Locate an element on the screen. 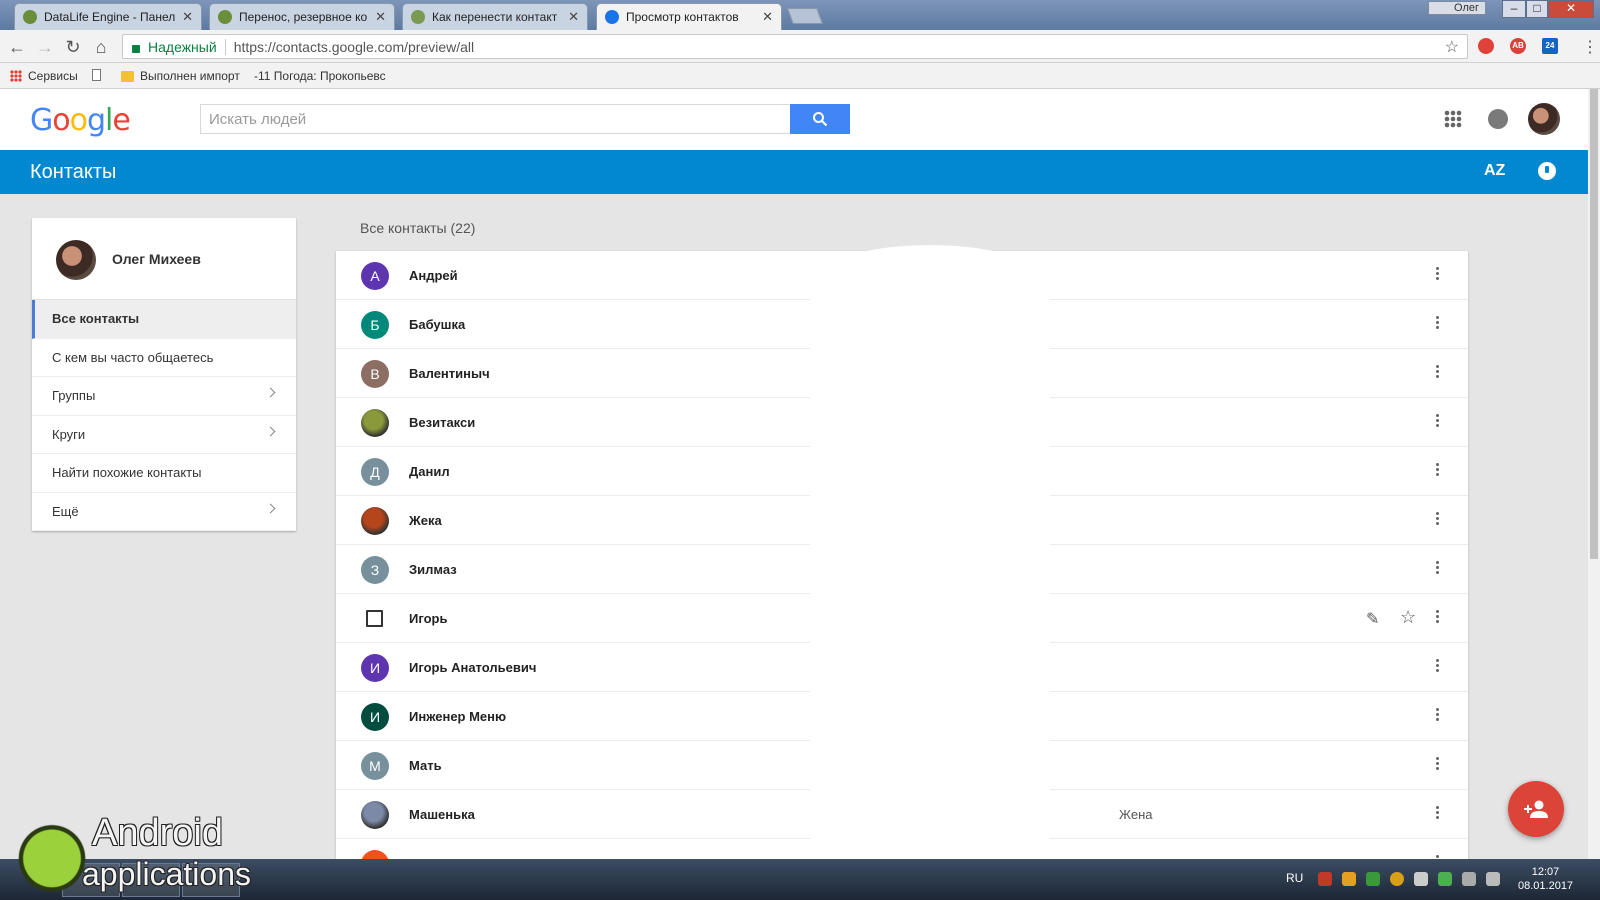  browser-user-badge: Олег is located at coordinates (1457, 8).